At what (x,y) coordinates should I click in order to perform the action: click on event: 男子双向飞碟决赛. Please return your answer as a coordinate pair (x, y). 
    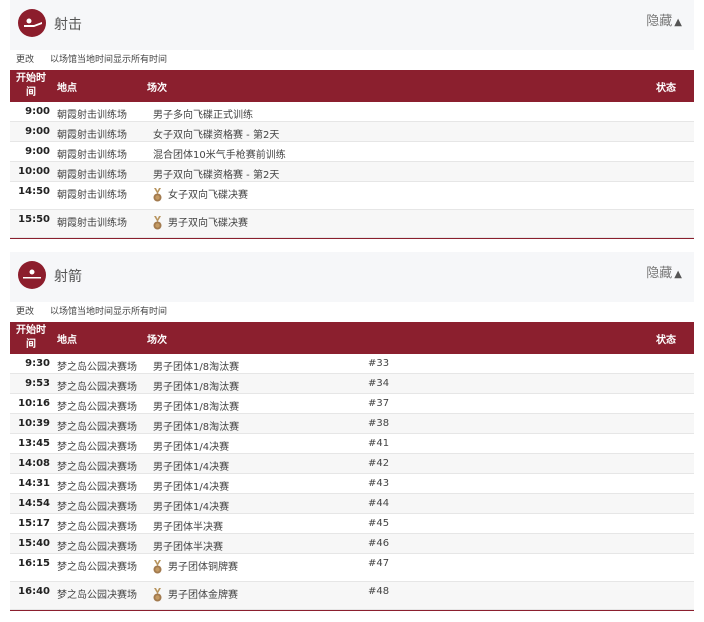
    Looking at the image, I should click on (197, 222).